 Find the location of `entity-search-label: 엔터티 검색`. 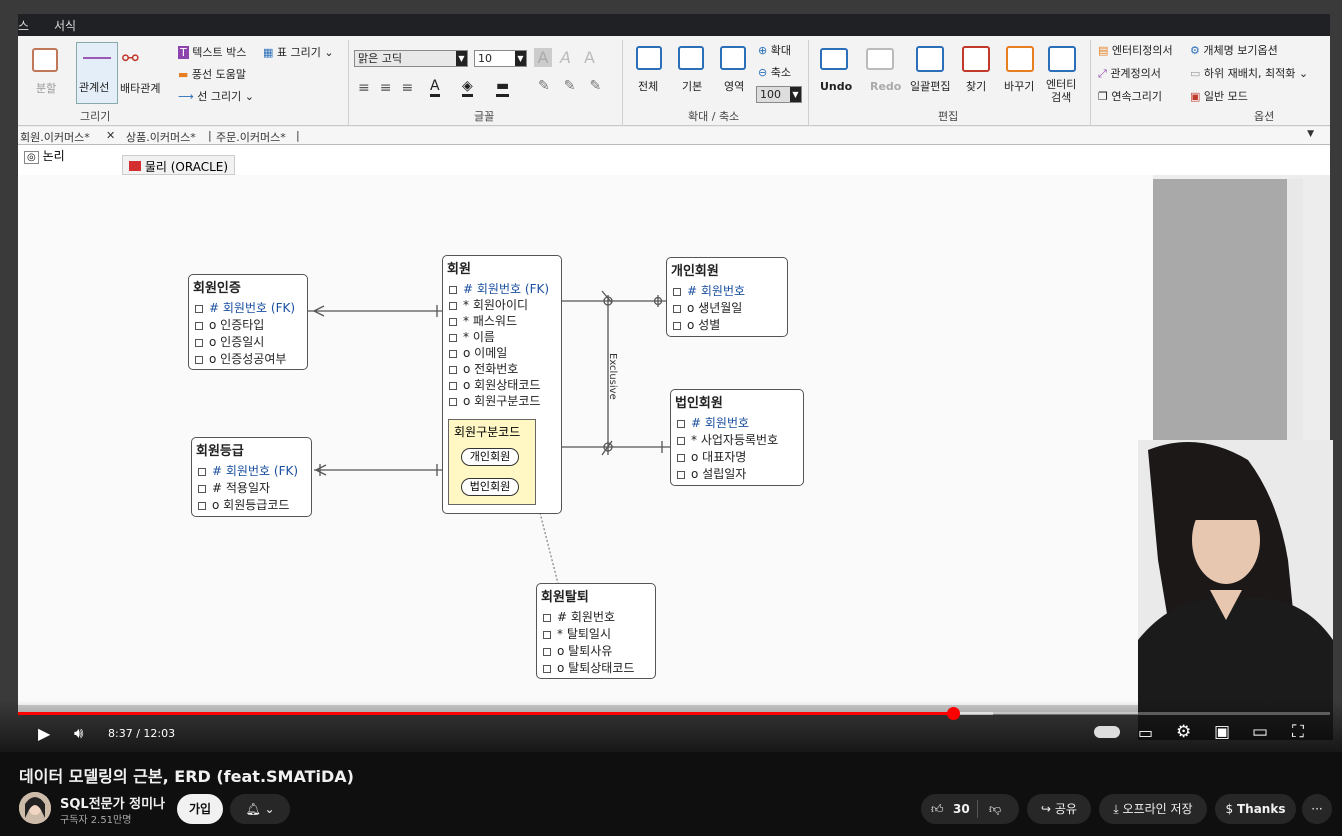

entity-search-label: 엔터티 검색 is located at coordinates (1061, 91).